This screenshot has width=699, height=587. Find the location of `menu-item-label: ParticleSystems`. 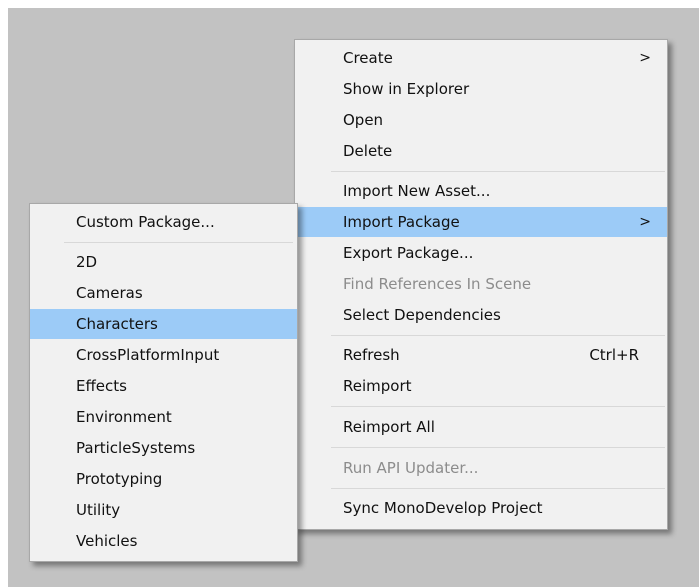

menu-item-label: ParticleSystems is located at coordinates (136, 448).